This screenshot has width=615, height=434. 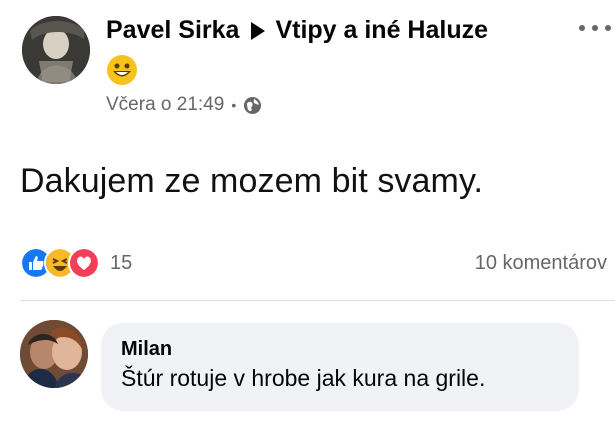 I want to click on author-avatar, so click(x=56, y=50).